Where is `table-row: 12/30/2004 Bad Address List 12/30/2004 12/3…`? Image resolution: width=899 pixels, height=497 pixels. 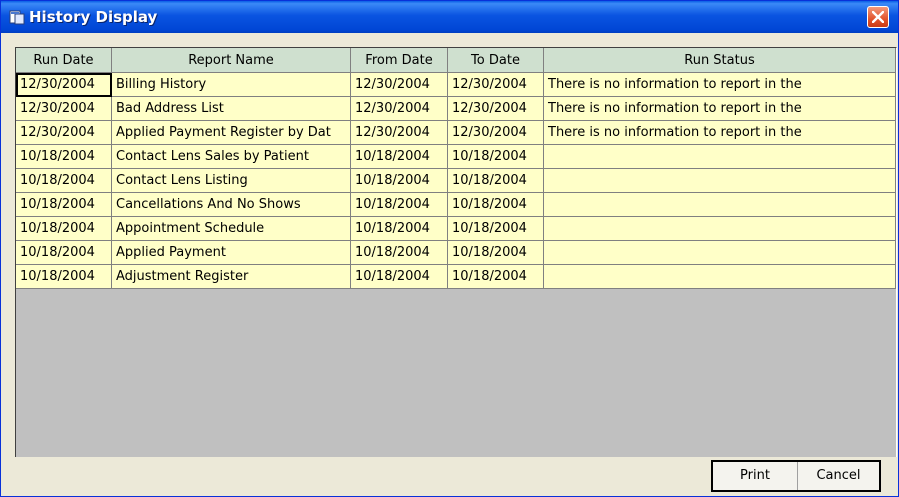
table-row: 12/30/2004 Bad Address List 12/30/2004 12/3… is located at coordinates (456, 109).